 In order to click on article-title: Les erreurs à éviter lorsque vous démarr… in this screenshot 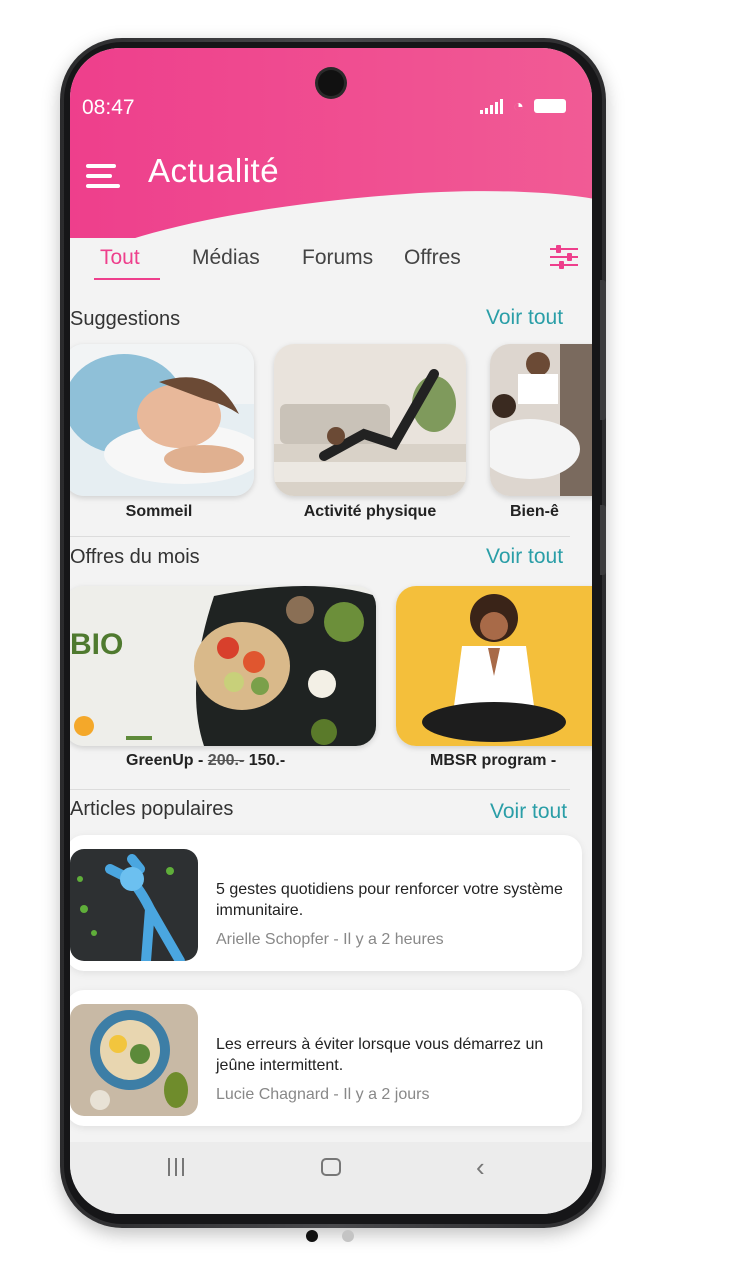, I will do `click(380, 1055)`.